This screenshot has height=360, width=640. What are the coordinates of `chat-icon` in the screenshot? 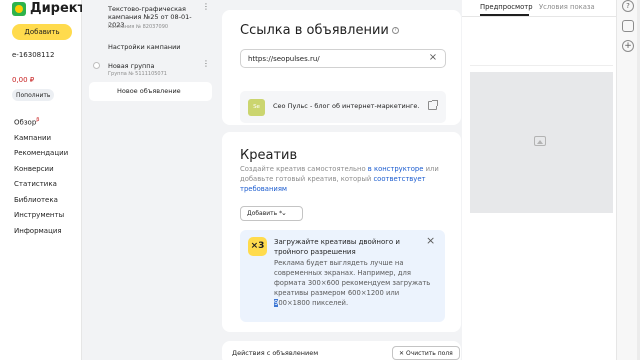 It's located at (628, 26).